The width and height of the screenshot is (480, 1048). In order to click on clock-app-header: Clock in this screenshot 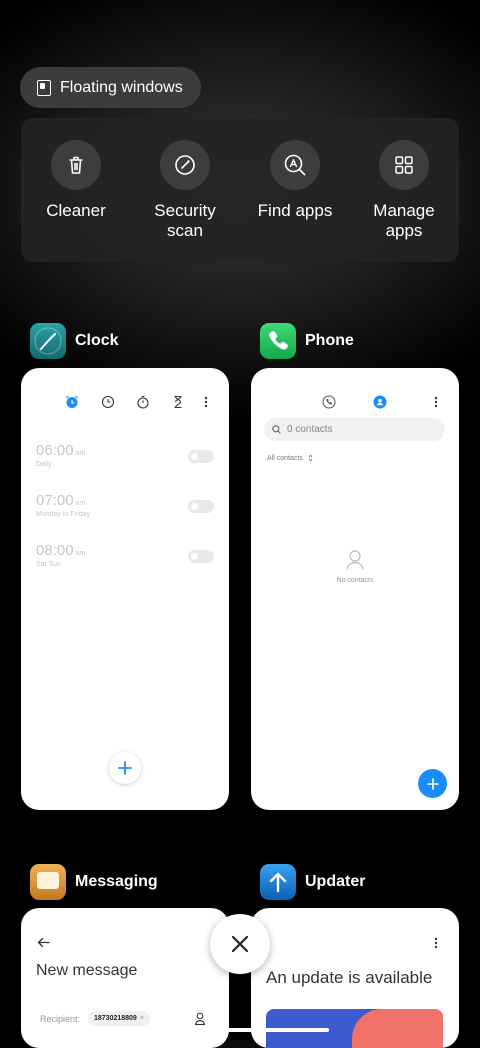, I will do `click(74, 341)`.